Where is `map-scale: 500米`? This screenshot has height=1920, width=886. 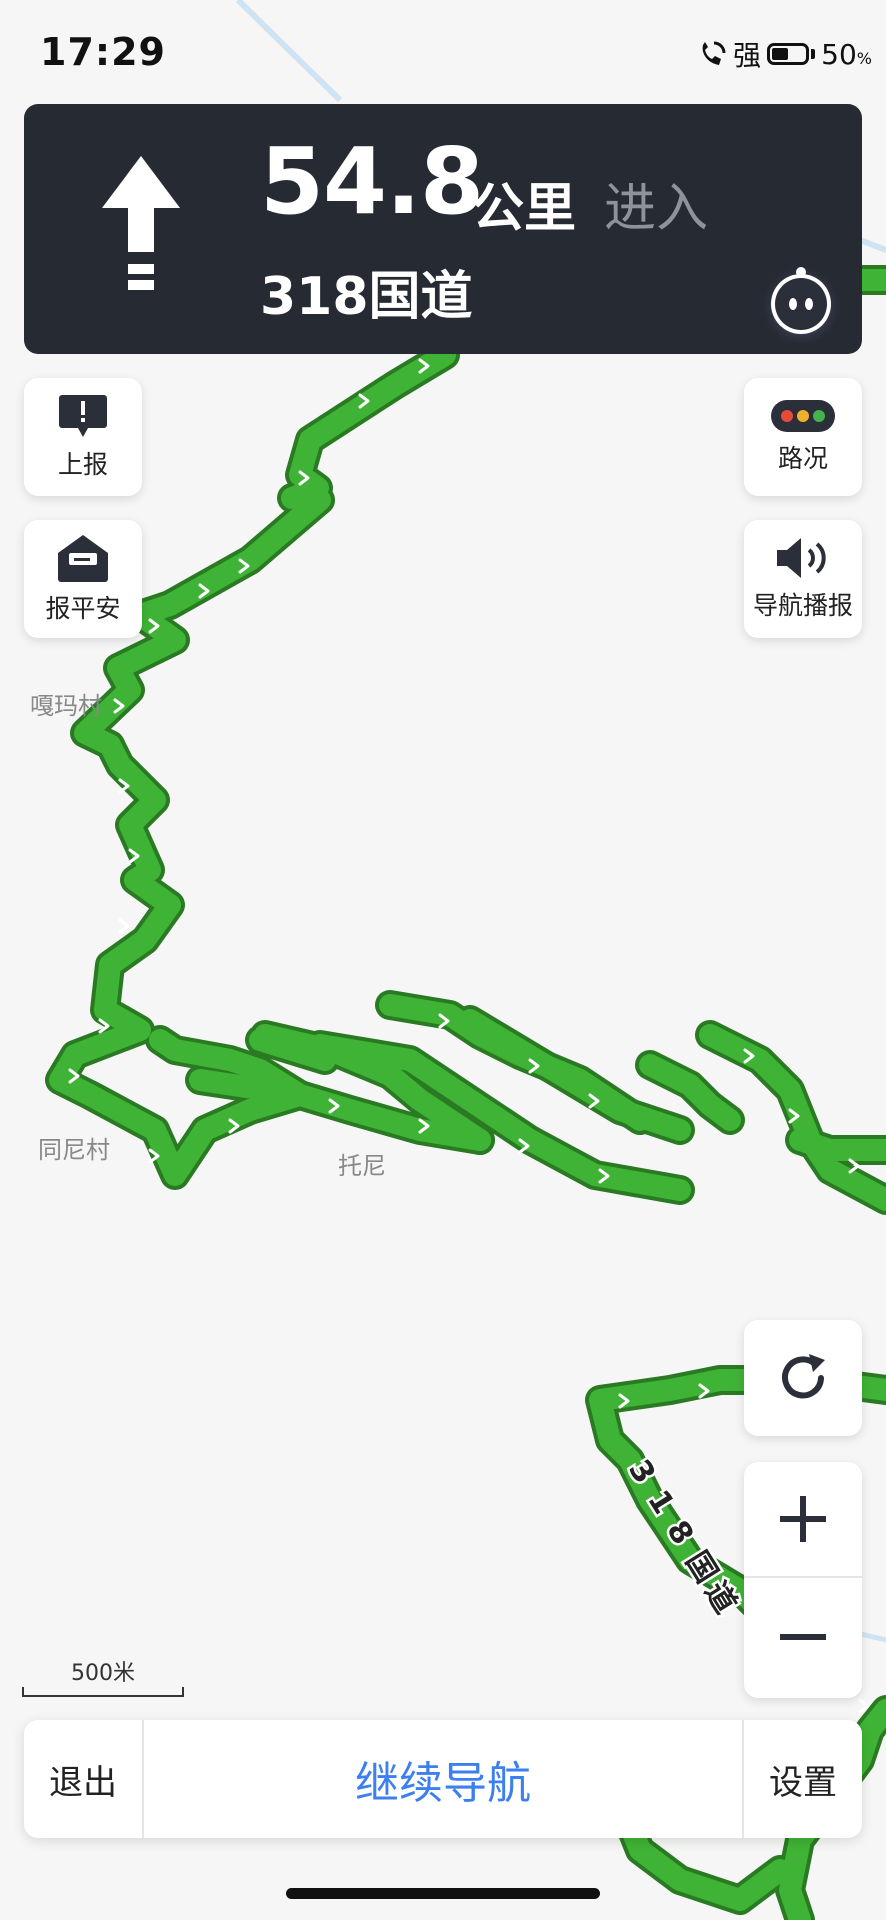 map-scale: 500米 is located at coordinates (103, 1676).